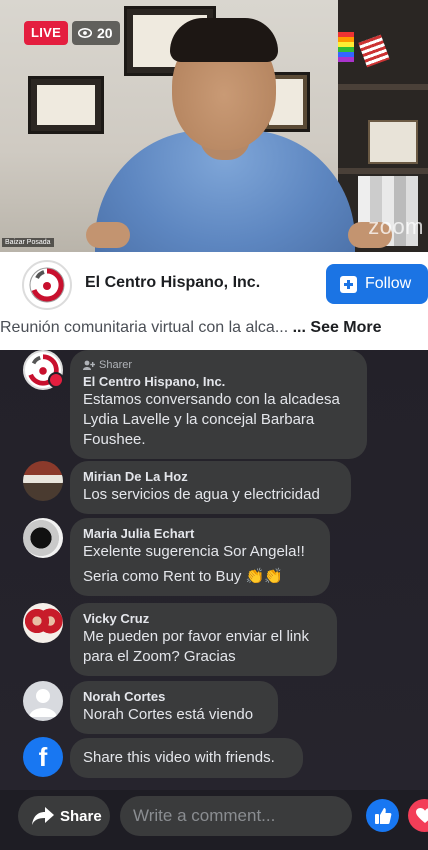 Image resolution: width=428 pixels, height=850 pixels. What do you see at coordinates (179, 757) in the screenshot?
I see `share-prompt-text: Share this video with friends.` at bounding box center [179, 757].